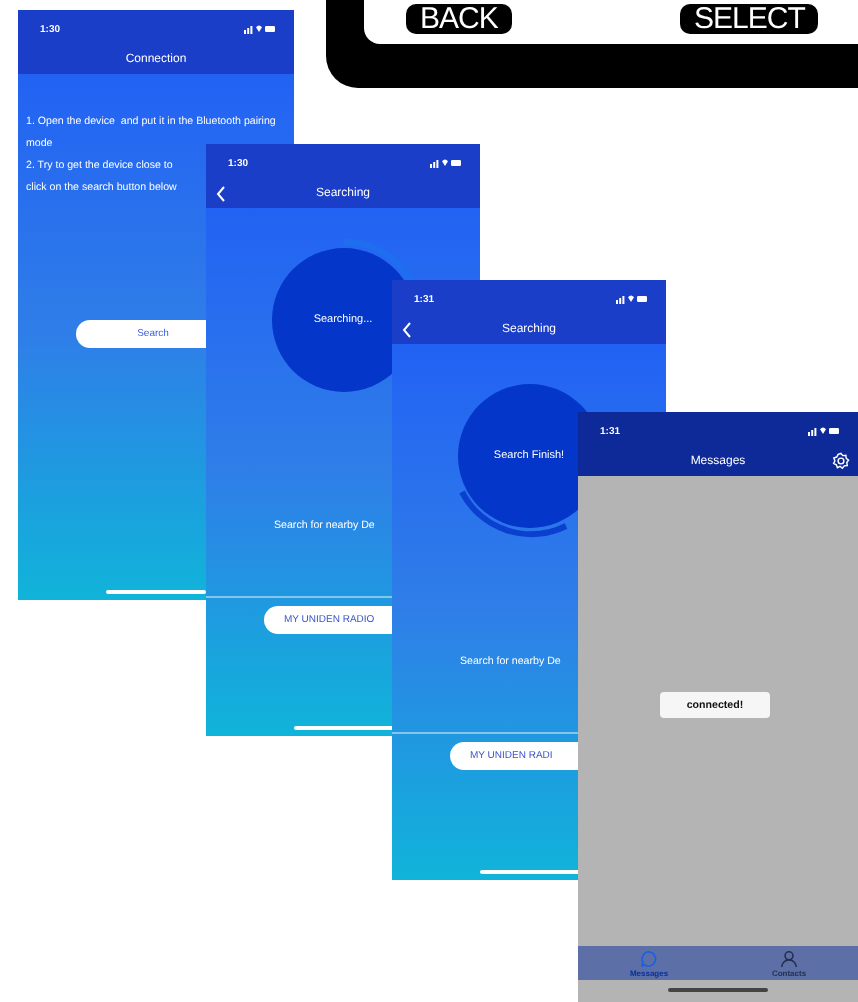  What do you see at coordinates (649, 959) in the screenshot?
I see `chat-icon` at bounding box center [649, 959].